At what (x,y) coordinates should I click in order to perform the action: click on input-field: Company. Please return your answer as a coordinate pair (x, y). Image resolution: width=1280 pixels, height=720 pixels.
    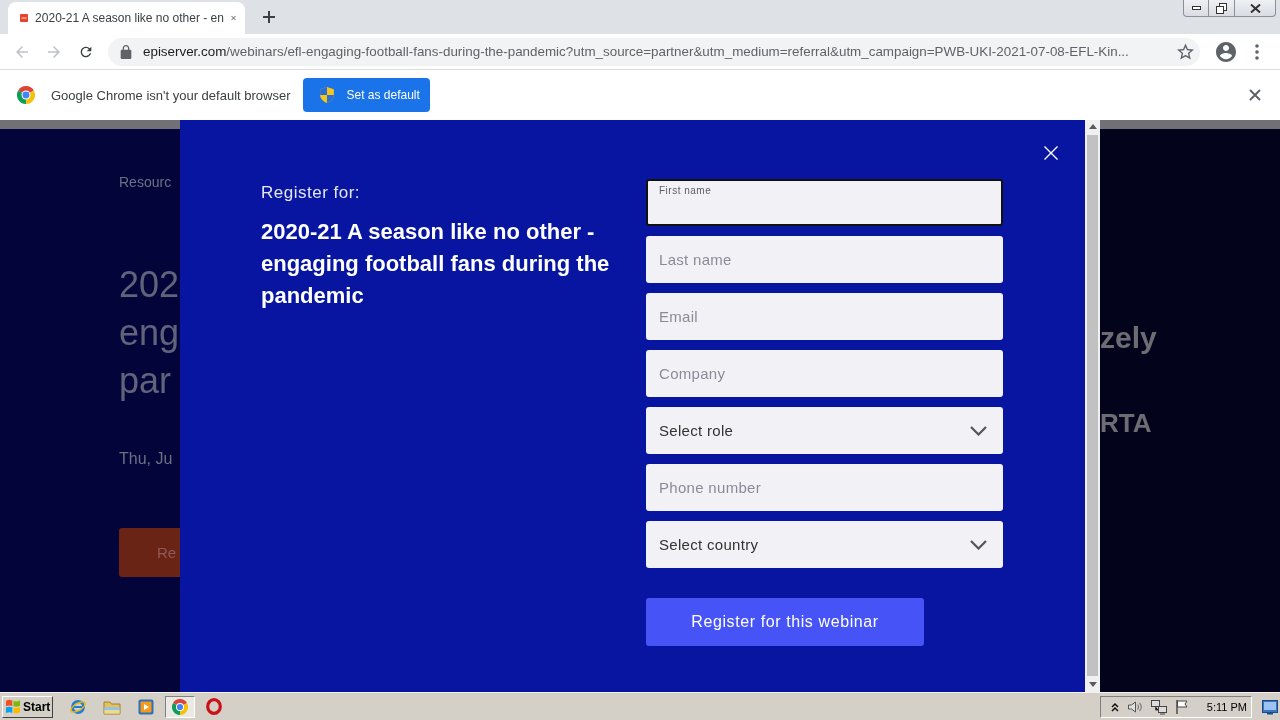
    Looking at the image, I should click on (824, 373).